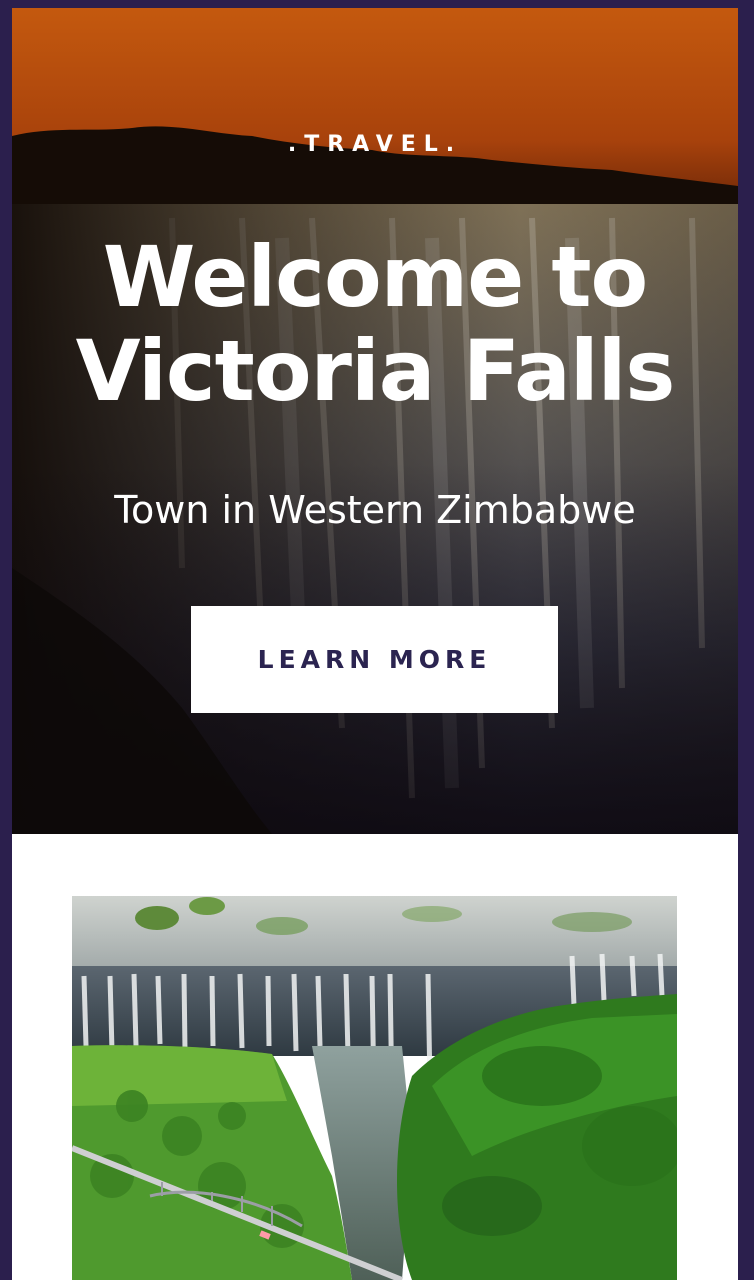  Describe the element at coordinates (375, 277) in the screenshot. I see `hero-title-line1: Welcome to` at that location.